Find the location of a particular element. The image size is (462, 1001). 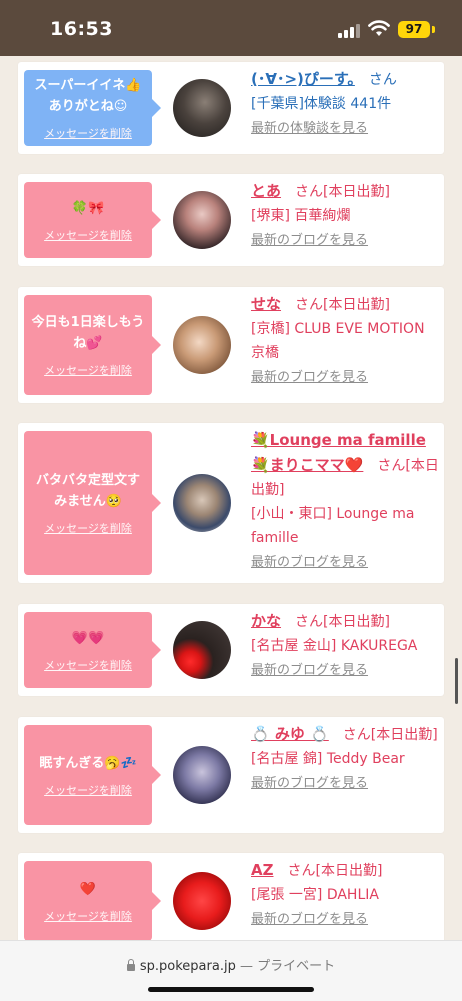

message-bubble: スーパーイイネ👍ありがとね☺ メッセージを削除 is located at coordinates (92, 108).